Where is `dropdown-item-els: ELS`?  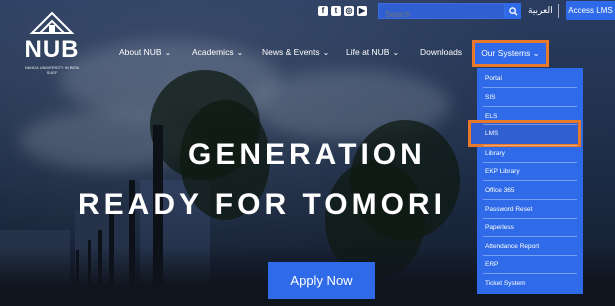
dropdown-item-els: ELS is located at coordinates (532, 116).